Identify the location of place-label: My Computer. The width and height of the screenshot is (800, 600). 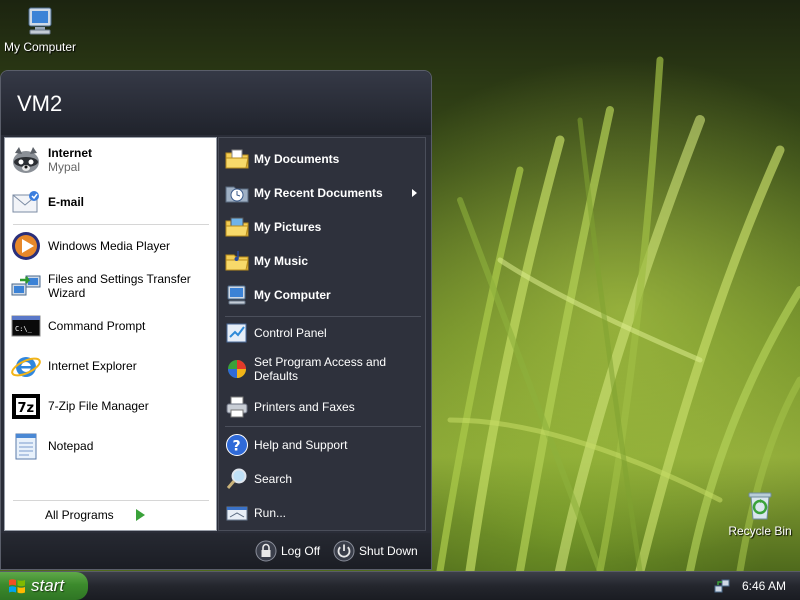
(292, 295).